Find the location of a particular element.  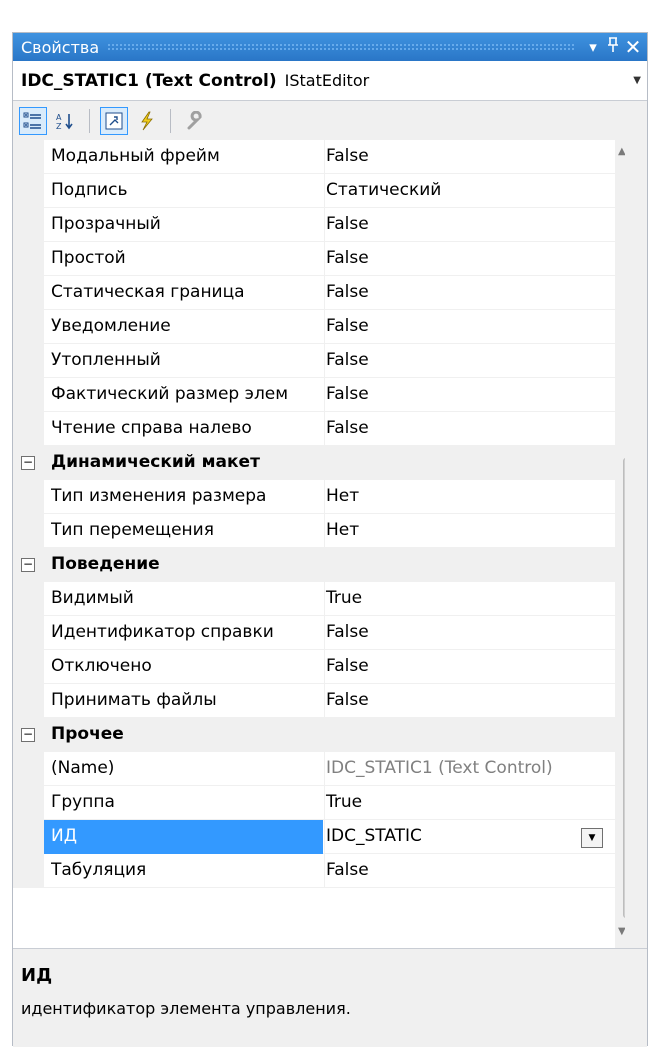

property-row: Простой False is located at coordinates (314, 259).